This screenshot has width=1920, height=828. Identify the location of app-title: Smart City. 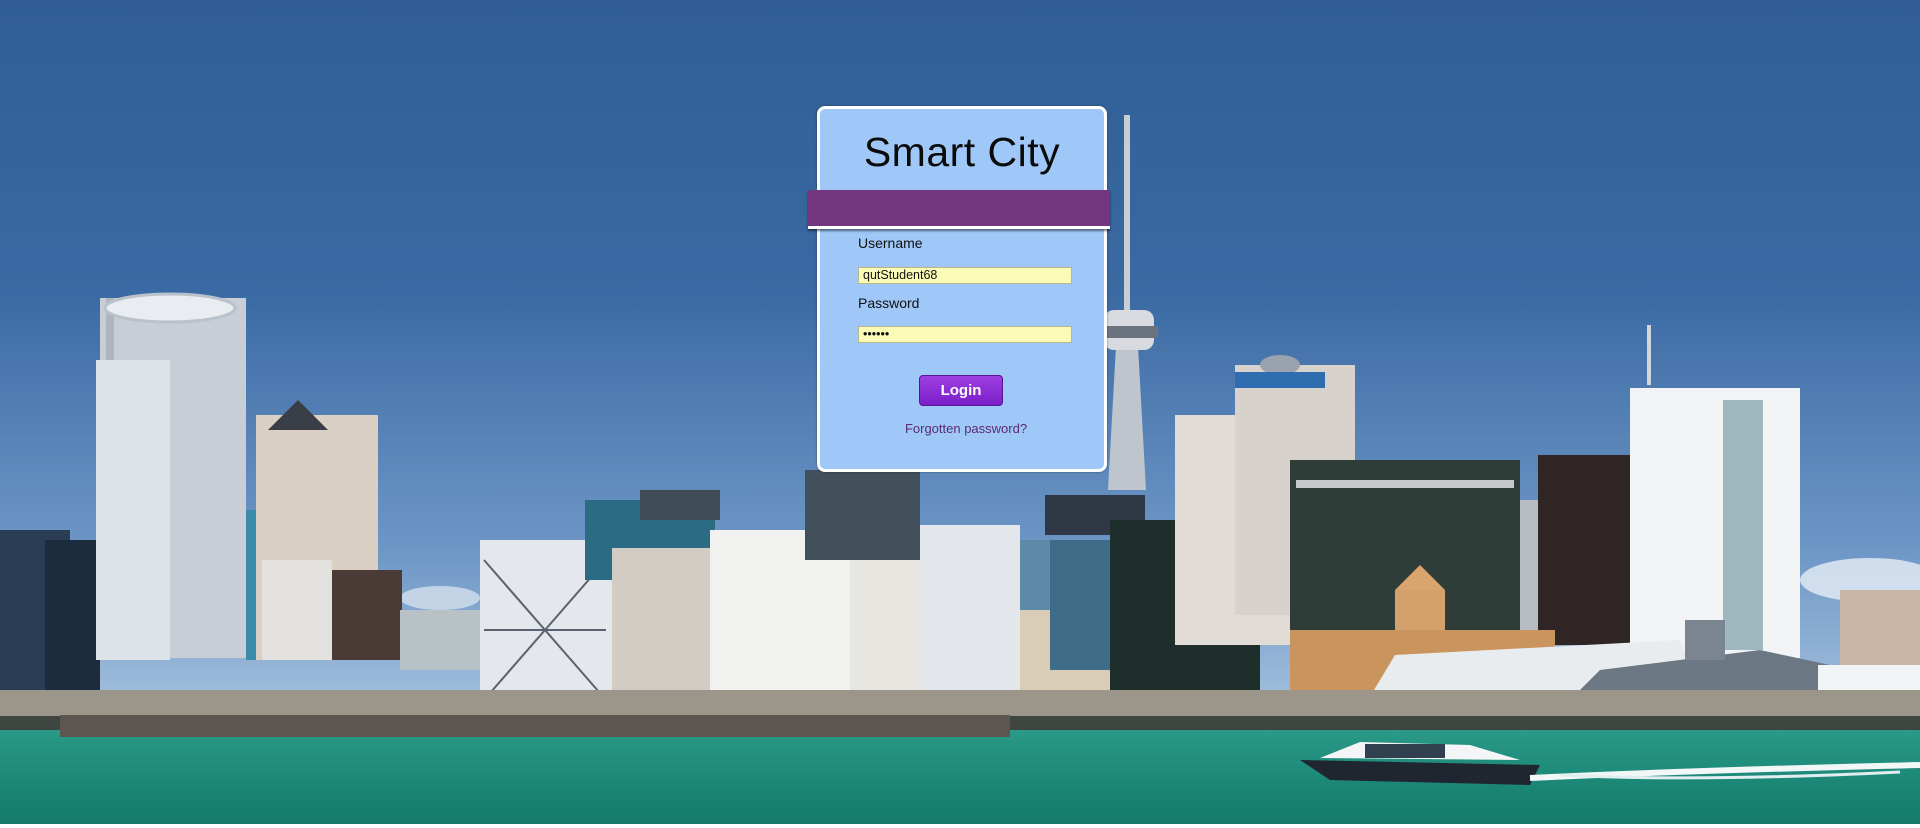
(962, 152).